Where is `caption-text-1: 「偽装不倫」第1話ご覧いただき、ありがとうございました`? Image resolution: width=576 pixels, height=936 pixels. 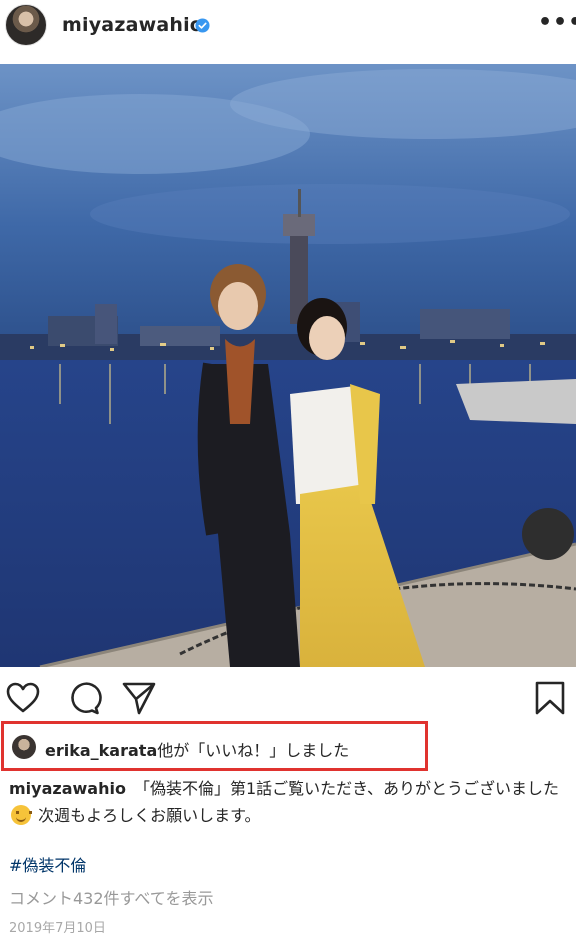
caption-text-1: 「偽装不倫」第1話ご覧いただき、ありがとうございました is located at coordinates (346, 788).